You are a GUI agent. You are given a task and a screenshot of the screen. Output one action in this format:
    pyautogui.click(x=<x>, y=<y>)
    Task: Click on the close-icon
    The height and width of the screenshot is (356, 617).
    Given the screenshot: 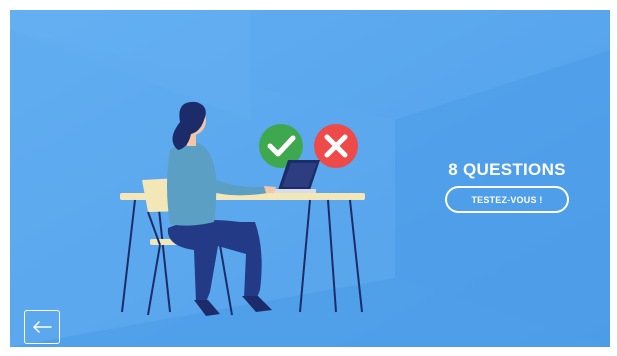 What is the action you would take?
    pyautogui.click(x=336, y=146)
    